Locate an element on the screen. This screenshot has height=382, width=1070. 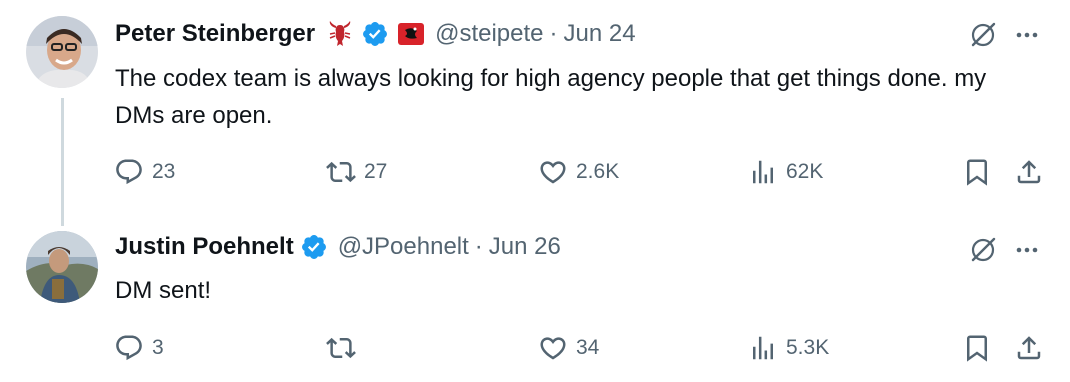
tweet-text: DM sent! is located at coordinates (163, 290).